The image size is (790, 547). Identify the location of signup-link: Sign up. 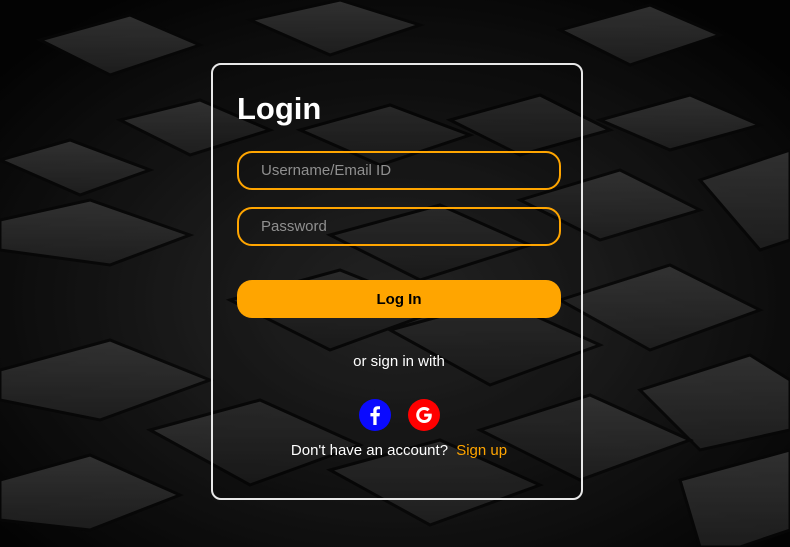
(481, 450).